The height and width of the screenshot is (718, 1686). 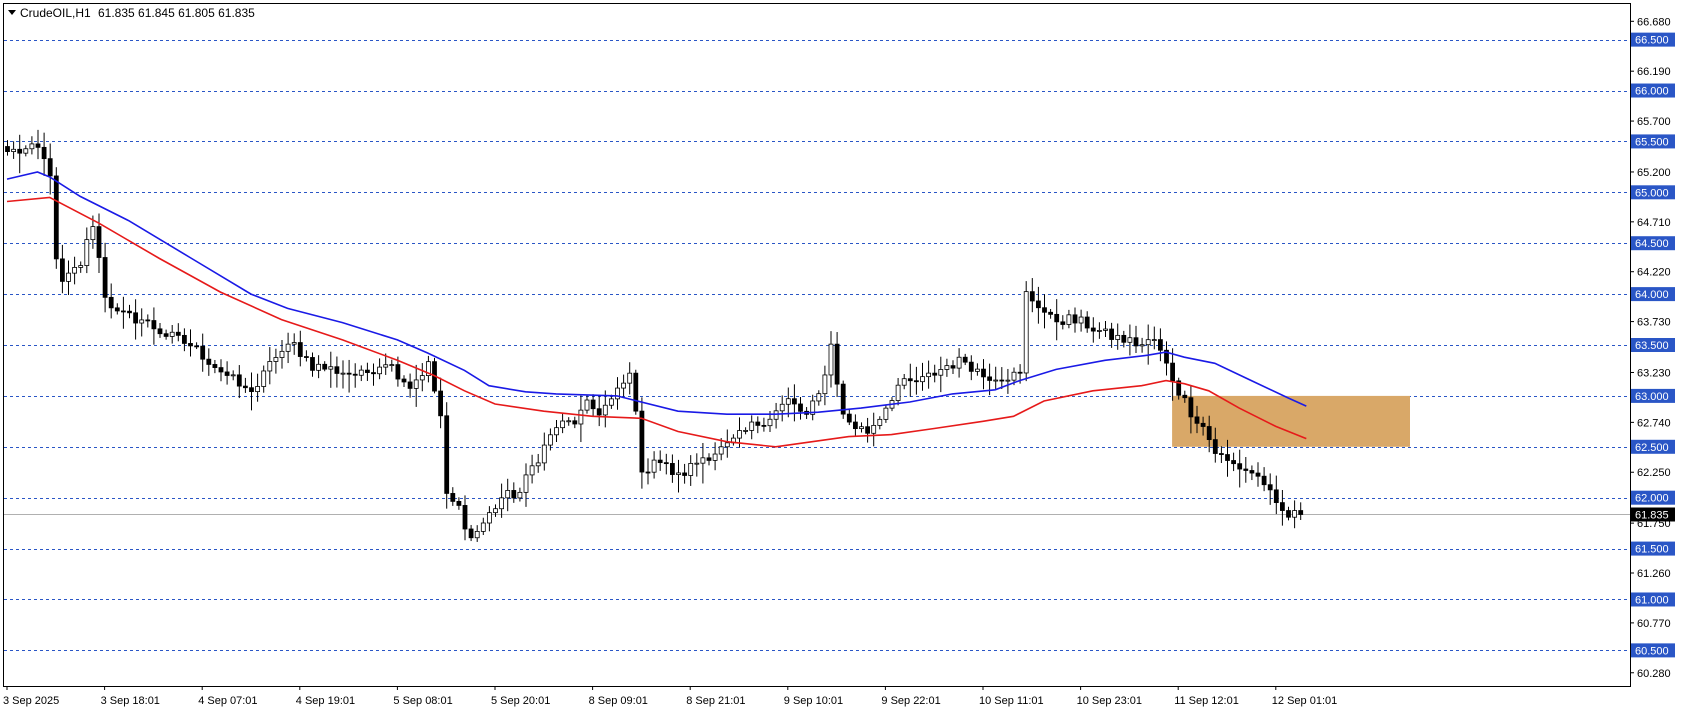 I want to click on level-label: 65.500, so click(x=1653, y=141).